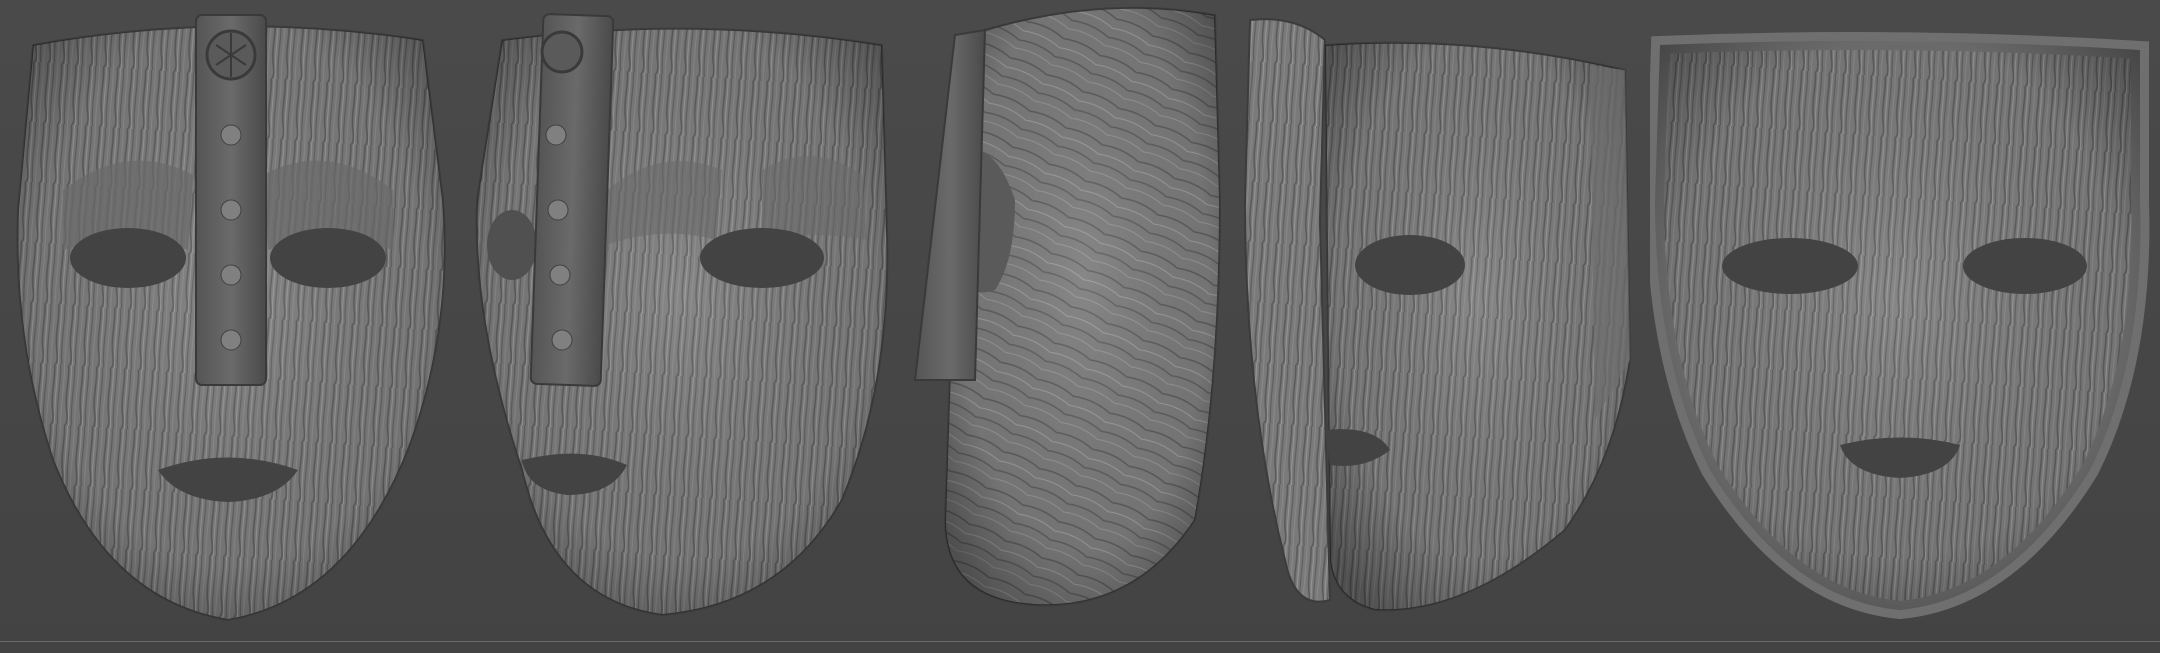 The image size is (2160, 653). Describe the element at coordinates (1080, 641) in the screenshot. I see `viewport-floor-line` at that location.